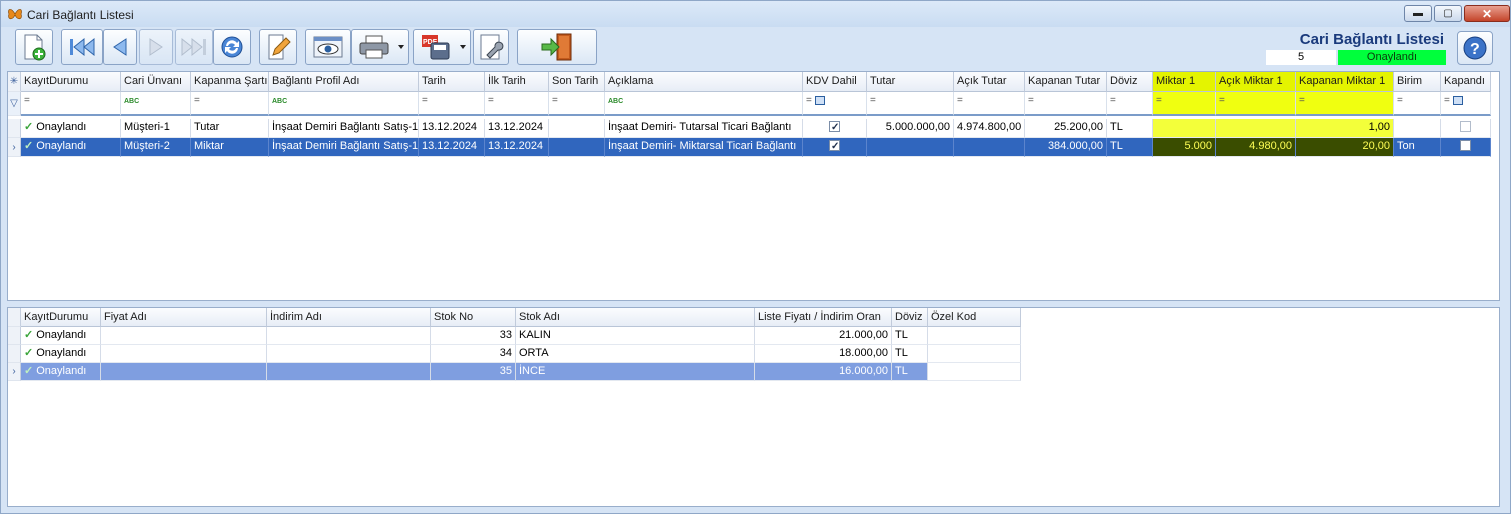  What do you see at coordinates (473, 317) in the screenshot?
I see `col-stok-no: Stok No` at bounding box center [473, 317].